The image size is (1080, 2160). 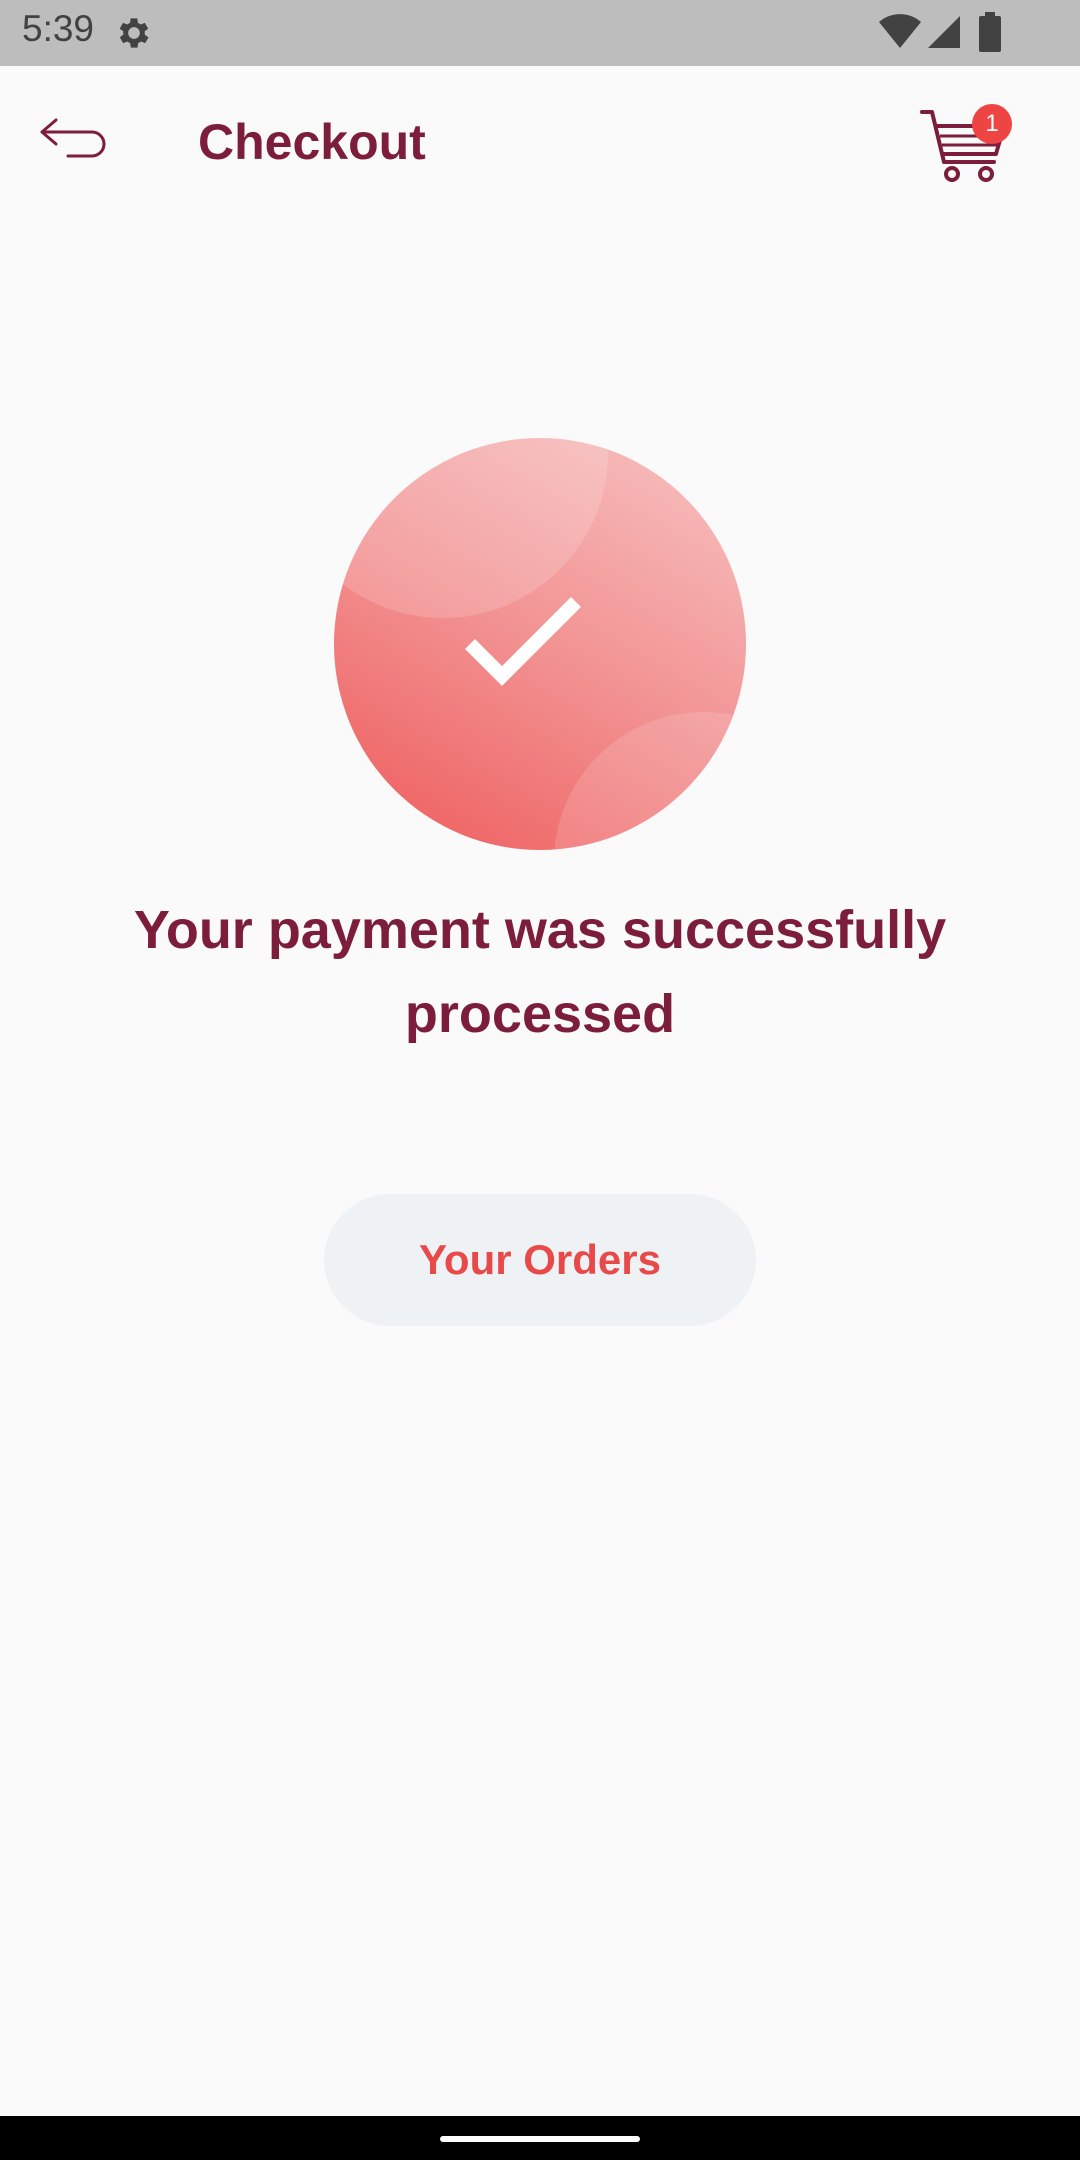 What do you see at coordinates (312, 142) in the screenshot?
I see `page-title: Checkout` at bounding box center [312, 142].